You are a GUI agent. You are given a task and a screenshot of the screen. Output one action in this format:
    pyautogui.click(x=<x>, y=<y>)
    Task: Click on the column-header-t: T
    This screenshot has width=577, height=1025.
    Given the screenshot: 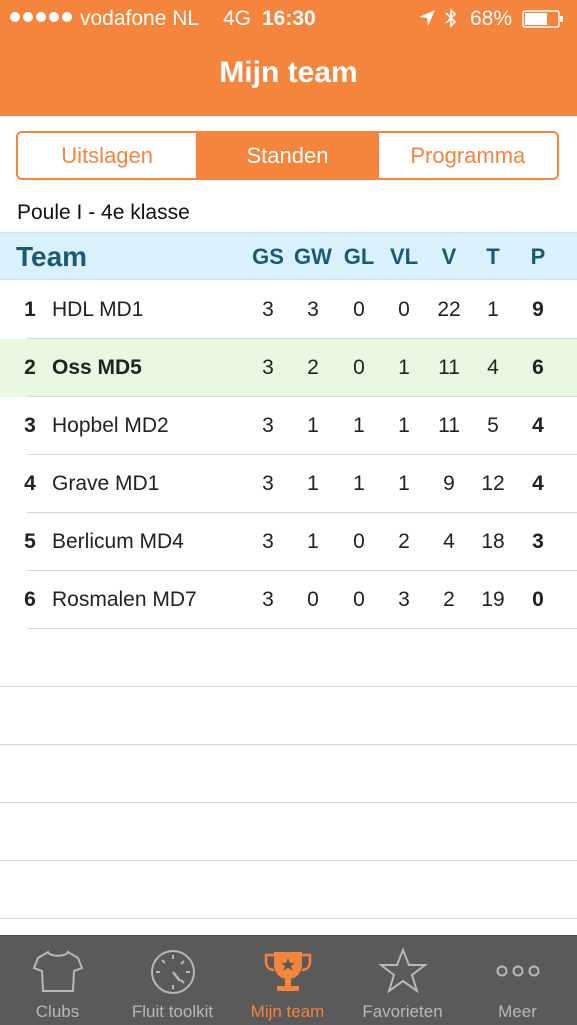 What is the action you would take?
    pyautogui.click(x=493, y=256)
    